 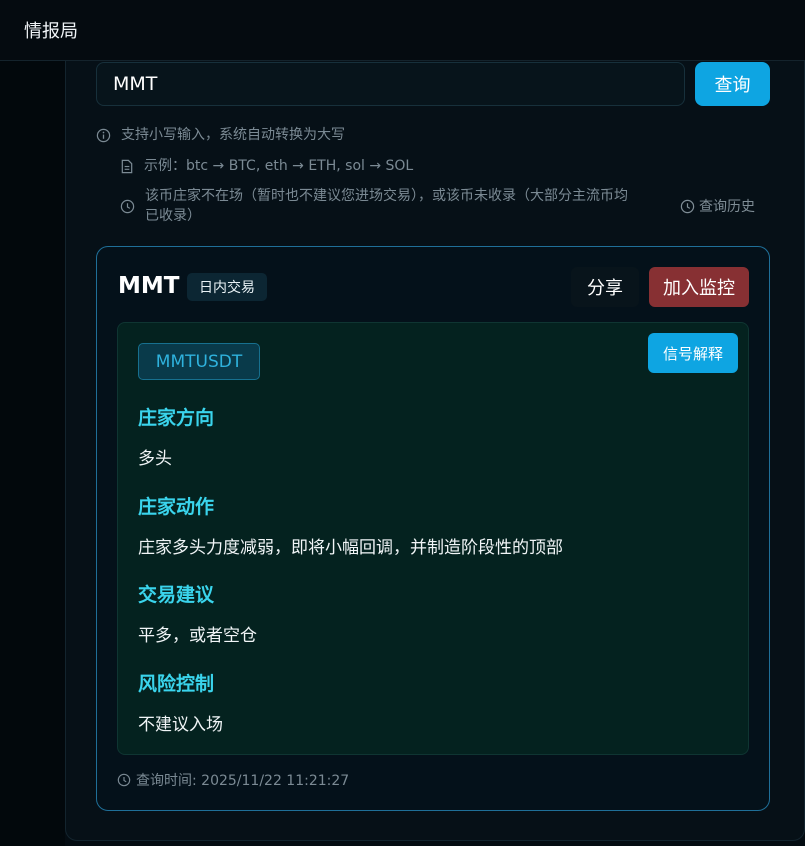 What do you see at coordinates (350, 548) in the screenshot?
I see `section-value-action: 庄家多头力度减弱，即将小幅回调，并制造阶段性的顶部` at bounding box center [350, 548].